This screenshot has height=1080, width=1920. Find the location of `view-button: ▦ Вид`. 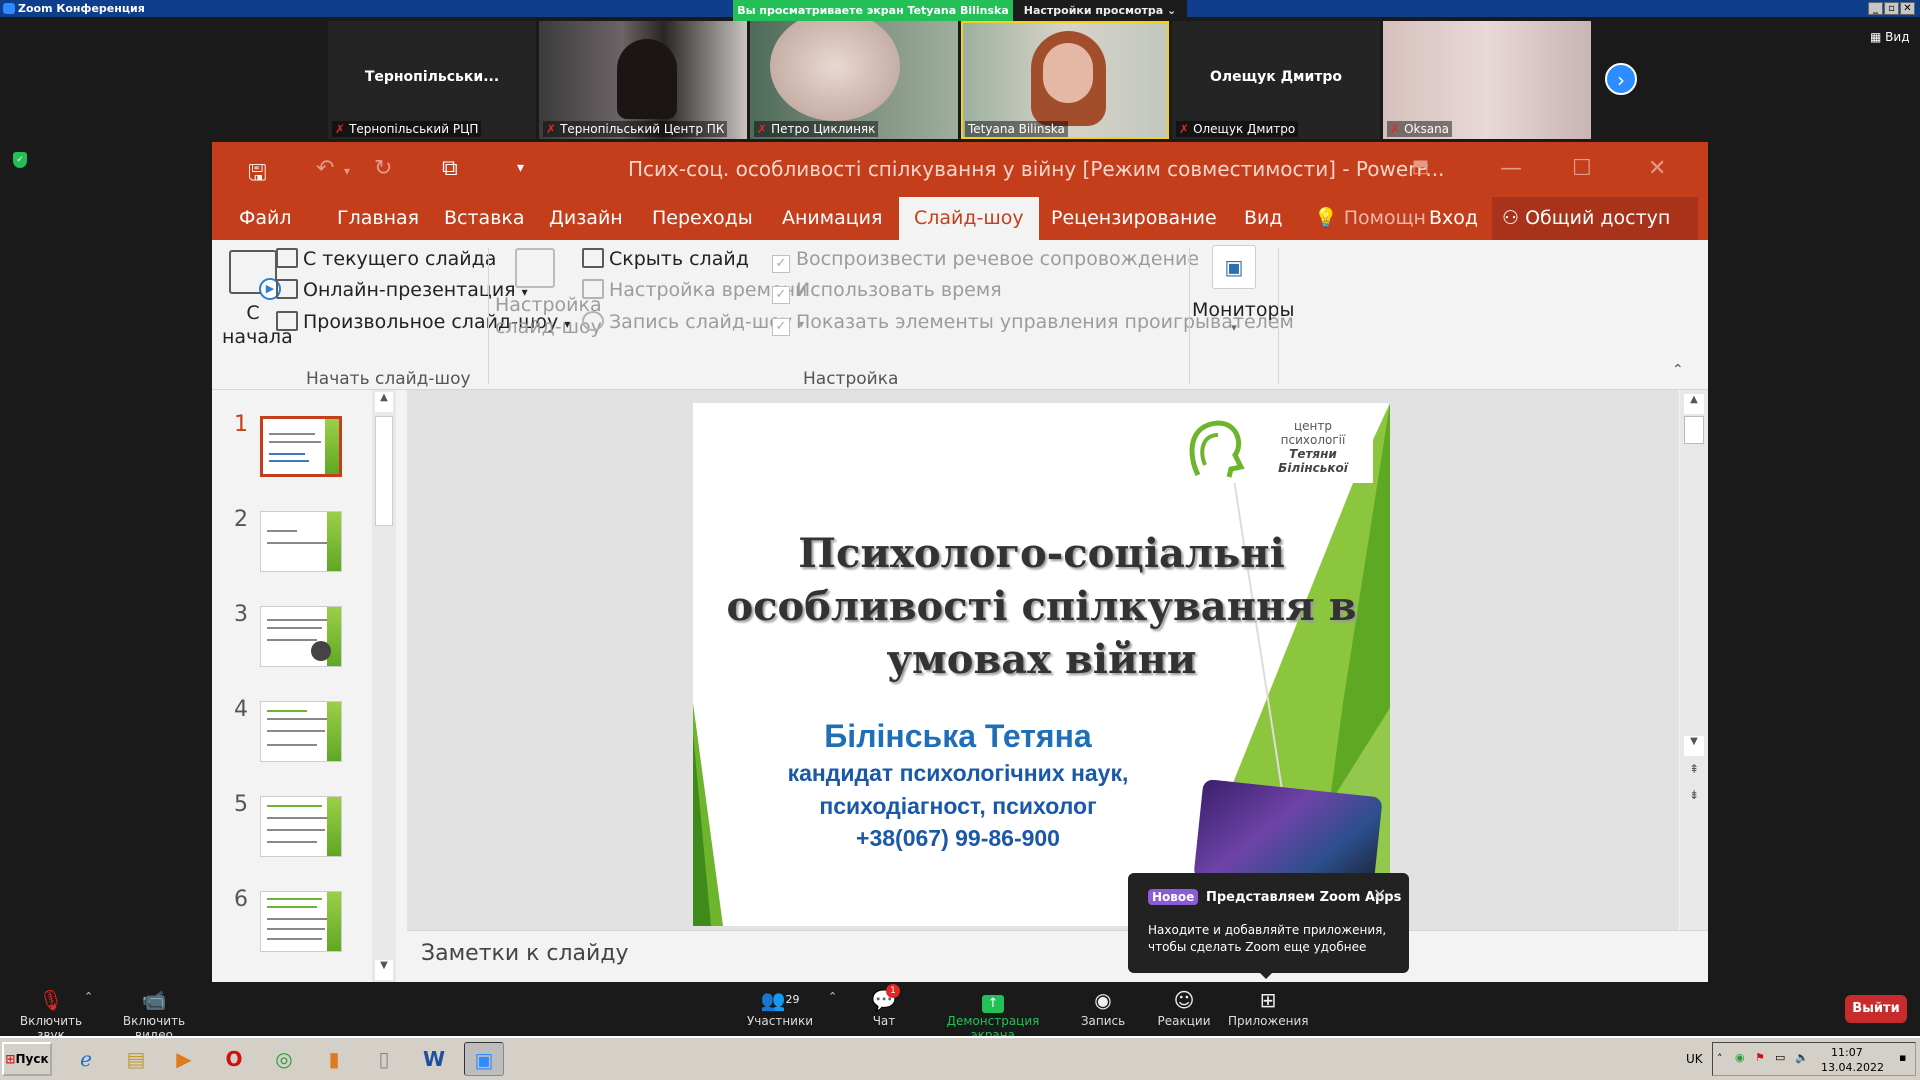

view-button: ▦ Вид is located at coordinates (1890, 37).